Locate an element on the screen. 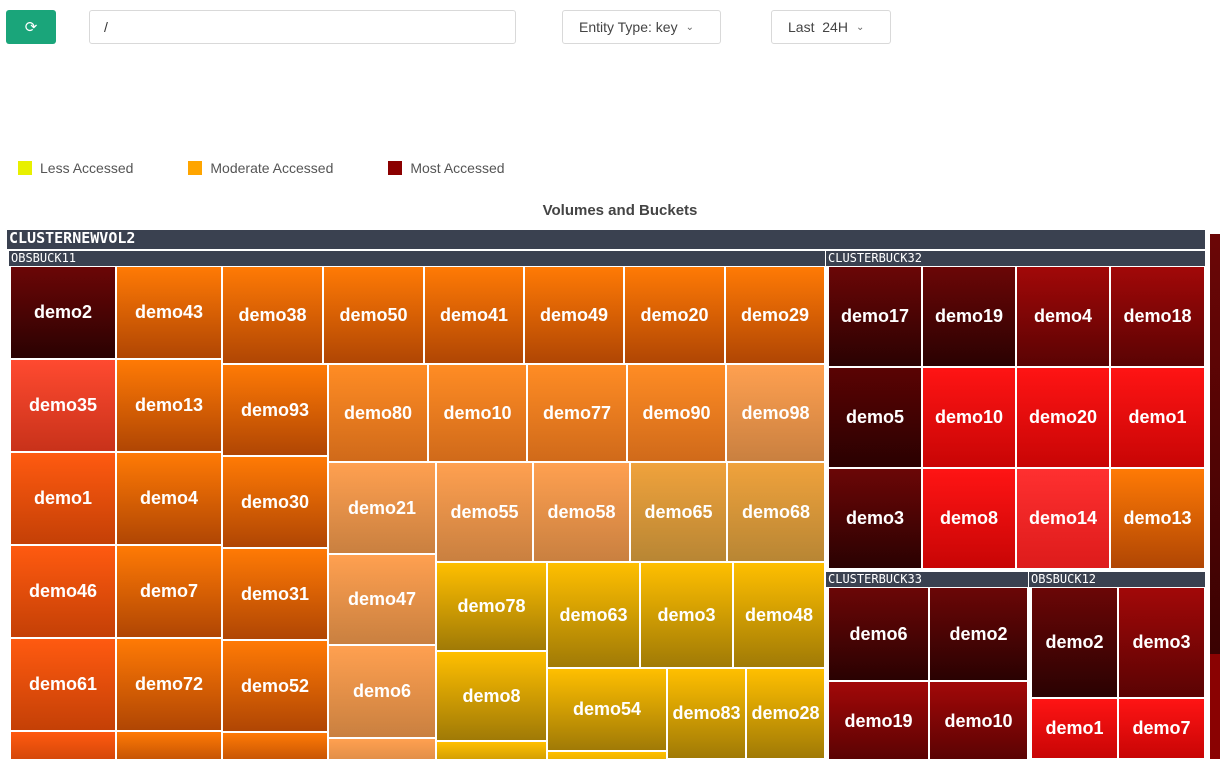  bucket-header: CLUSTERBUCK32 is located at coordinates (1015, 258).